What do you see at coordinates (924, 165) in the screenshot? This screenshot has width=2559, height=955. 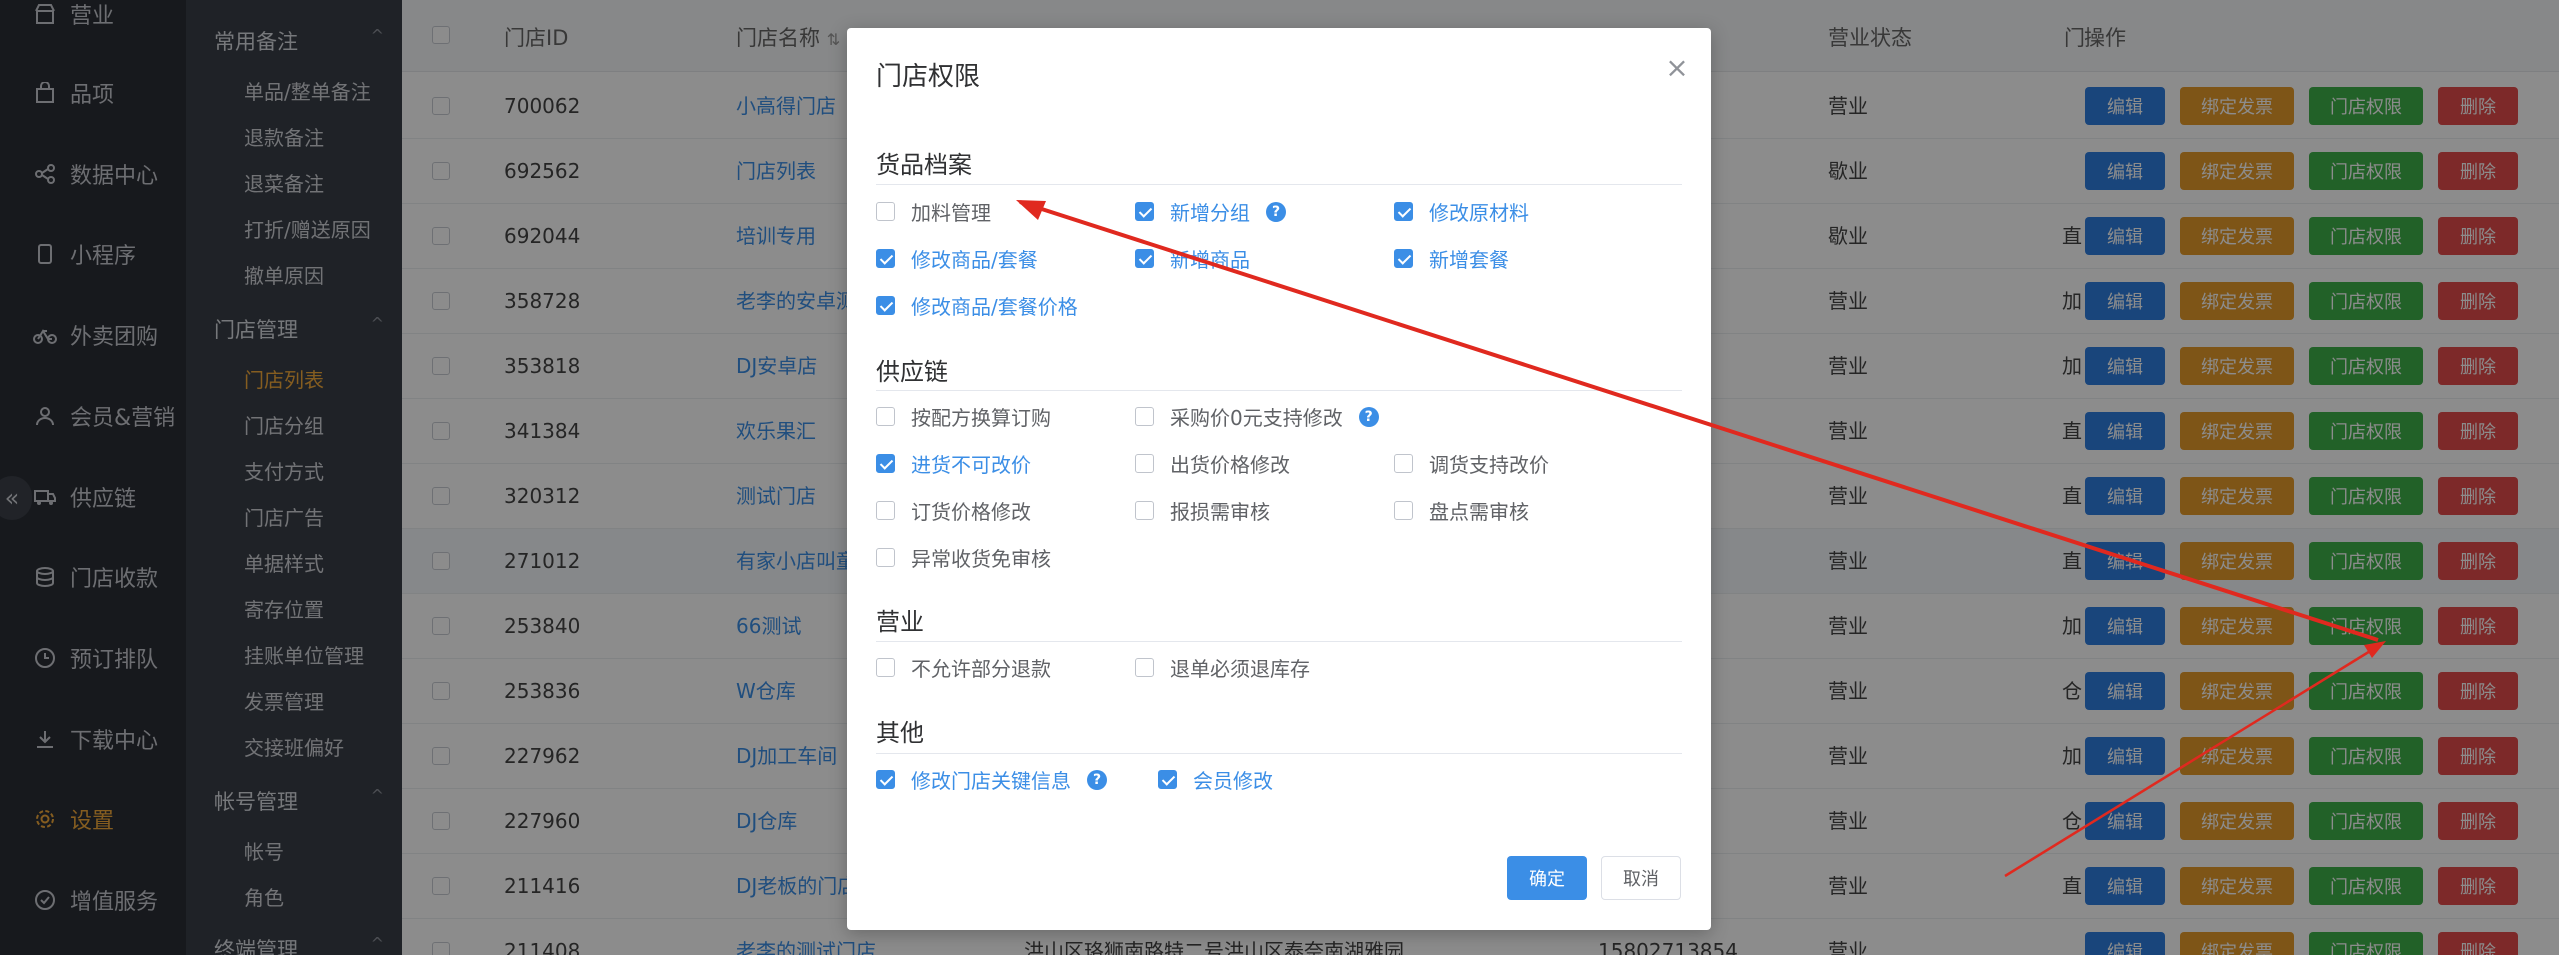 I see `section-title-goods: 货品档案` at bounding box center [924, 165].